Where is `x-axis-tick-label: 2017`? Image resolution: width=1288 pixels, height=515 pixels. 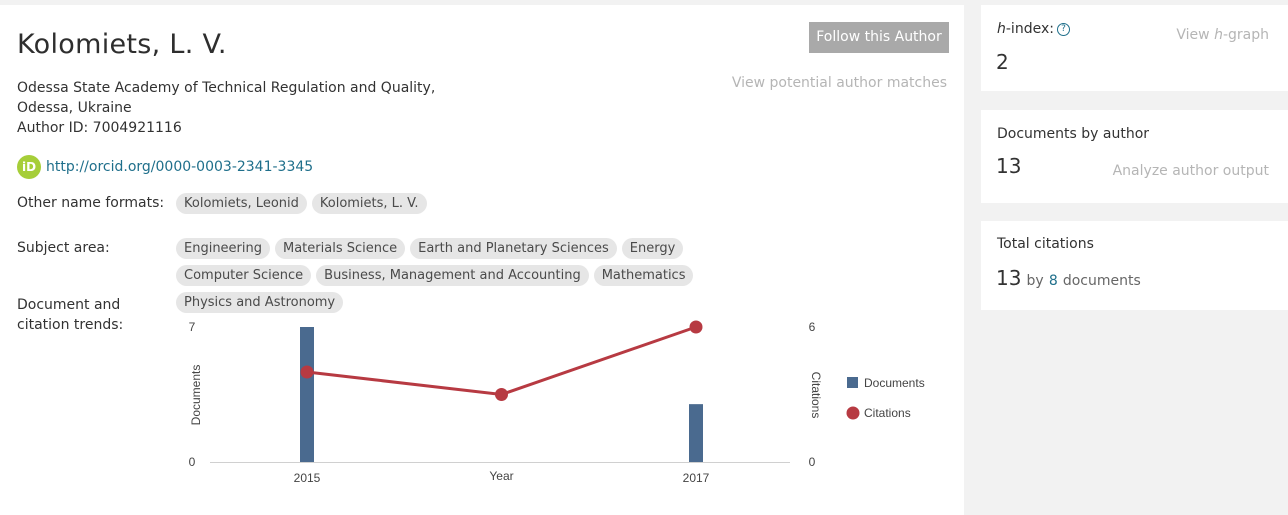 x-axis-tick-label: 2017 is located at coordinates (696, 478).